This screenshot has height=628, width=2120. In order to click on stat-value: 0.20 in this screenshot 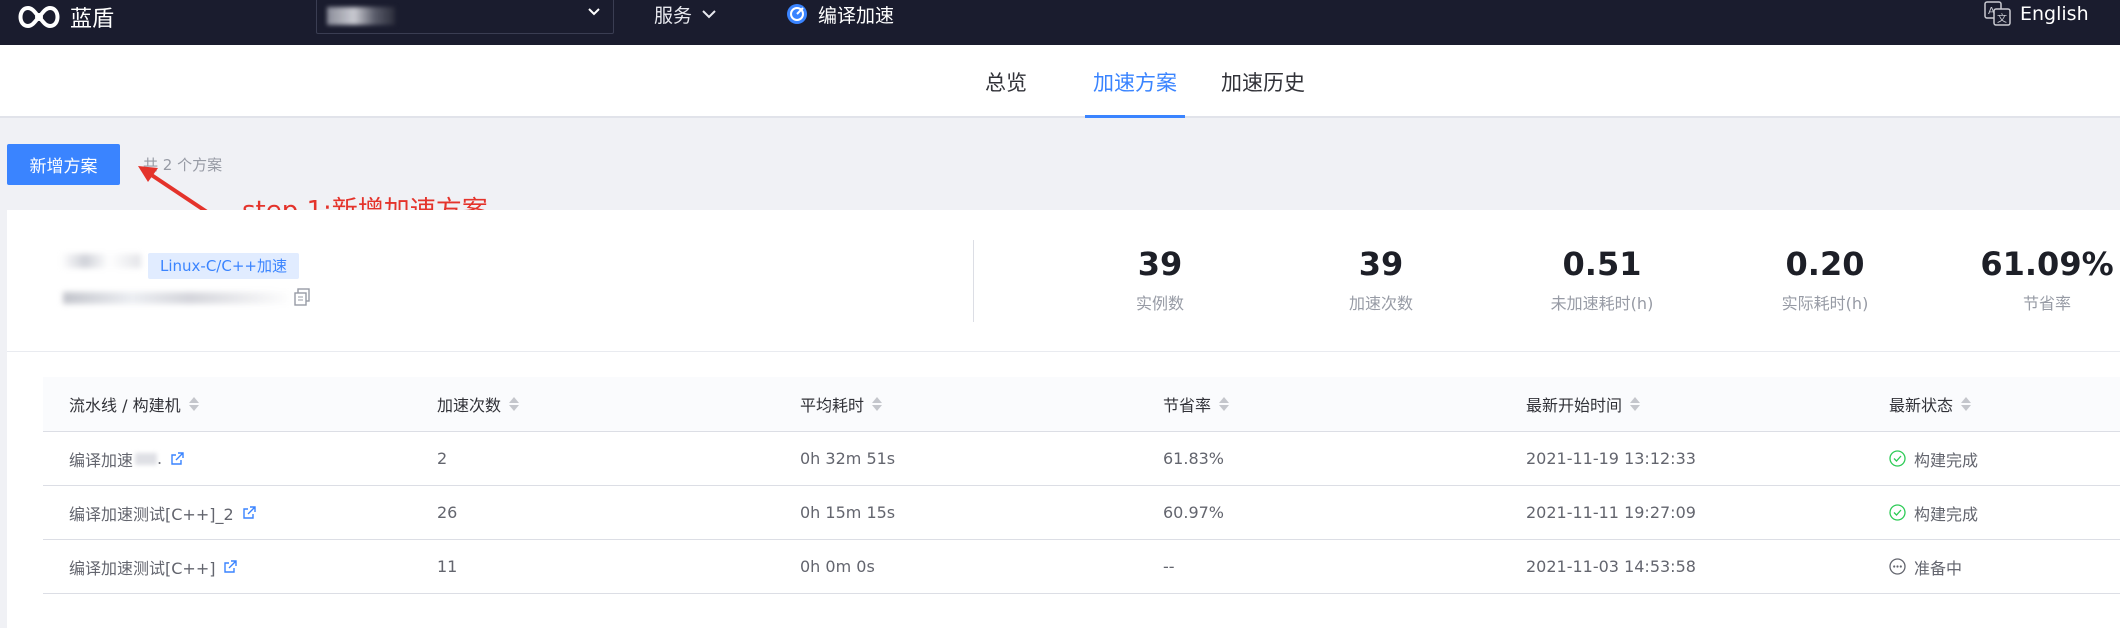, I will do `click(1825, 264)`.